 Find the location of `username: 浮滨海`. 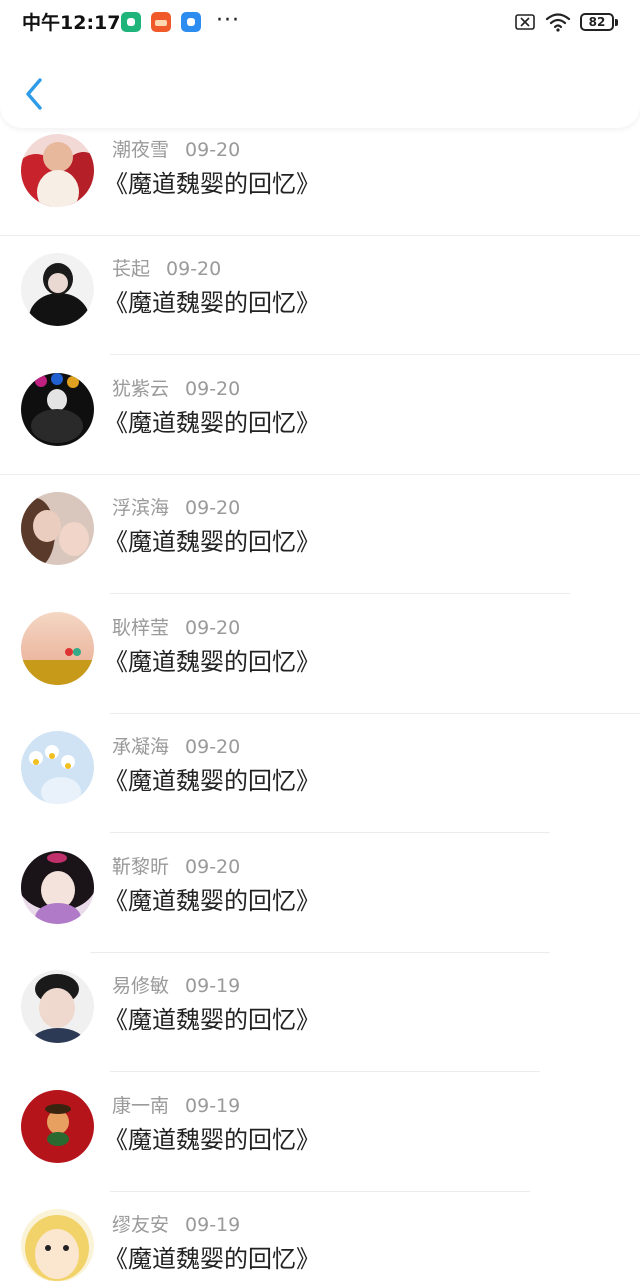

username: 浮滨海 is located at coordinates (140, 508).